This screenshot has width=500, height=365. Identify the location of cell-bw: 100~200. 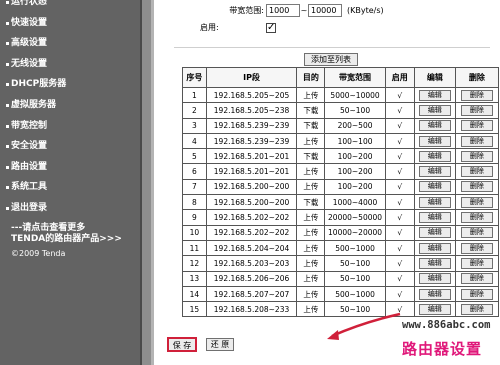
(355, 171).